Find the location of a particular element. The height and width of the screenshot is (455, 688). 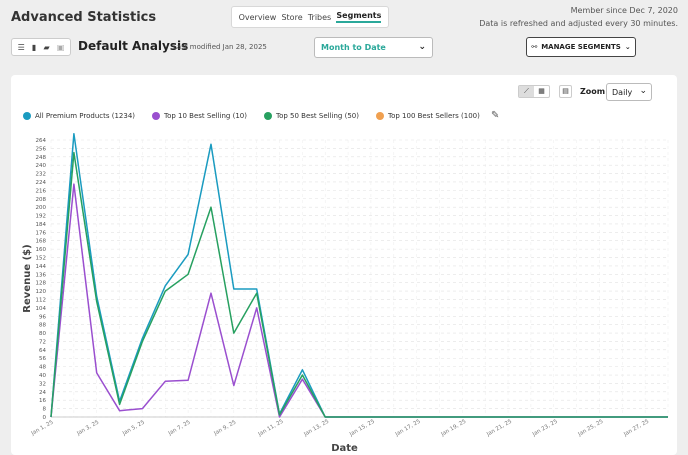

y-tick-label: 72 is located at coordinates (42, 342).